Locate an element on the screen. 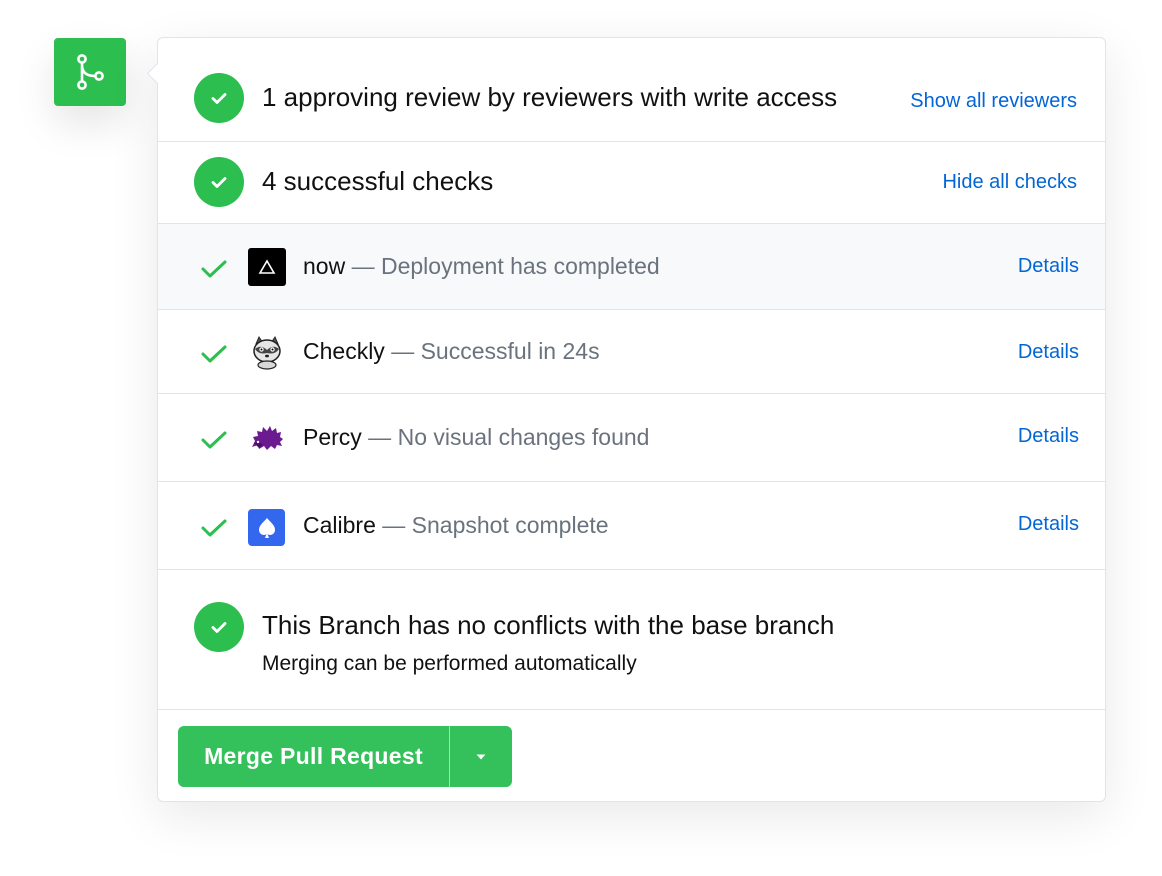  check-label: Checkly — Successful in 24s is located at coordinates (451, 351).